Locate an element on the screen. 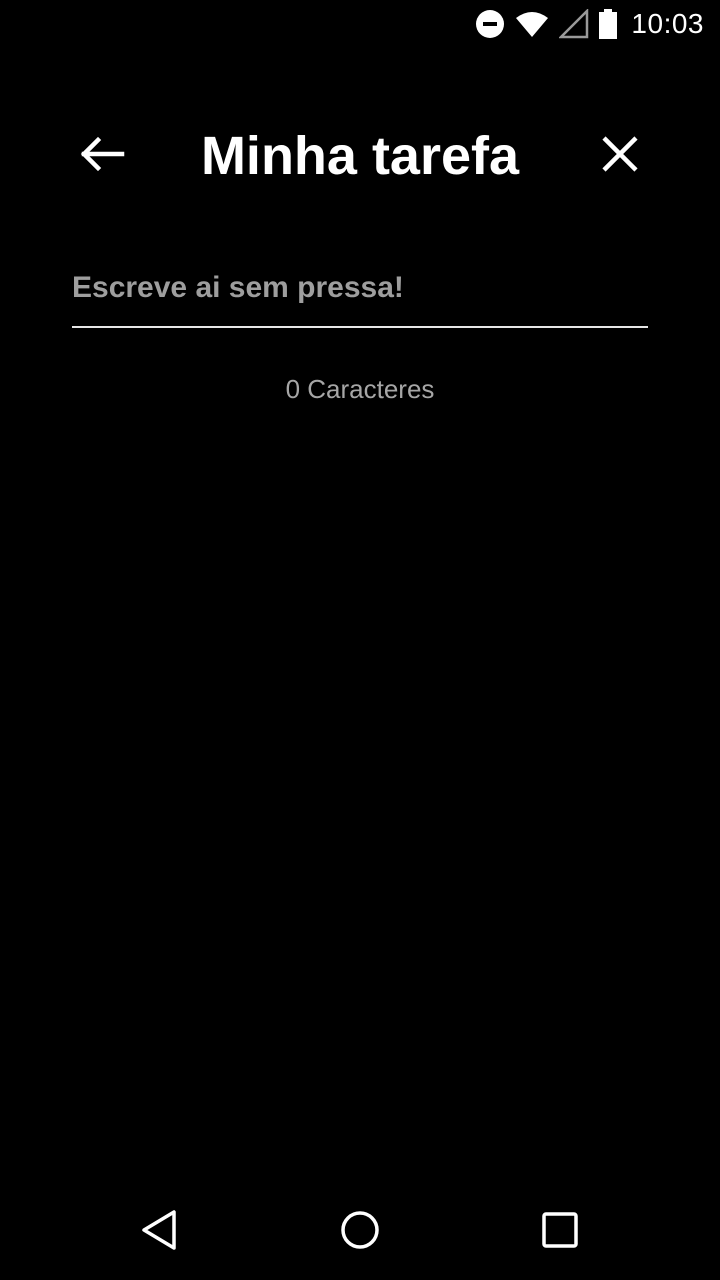 Image resolution: width=720 pixels, height=1280 pixels. task-input-wrapper is located at coordinates (360, 290).